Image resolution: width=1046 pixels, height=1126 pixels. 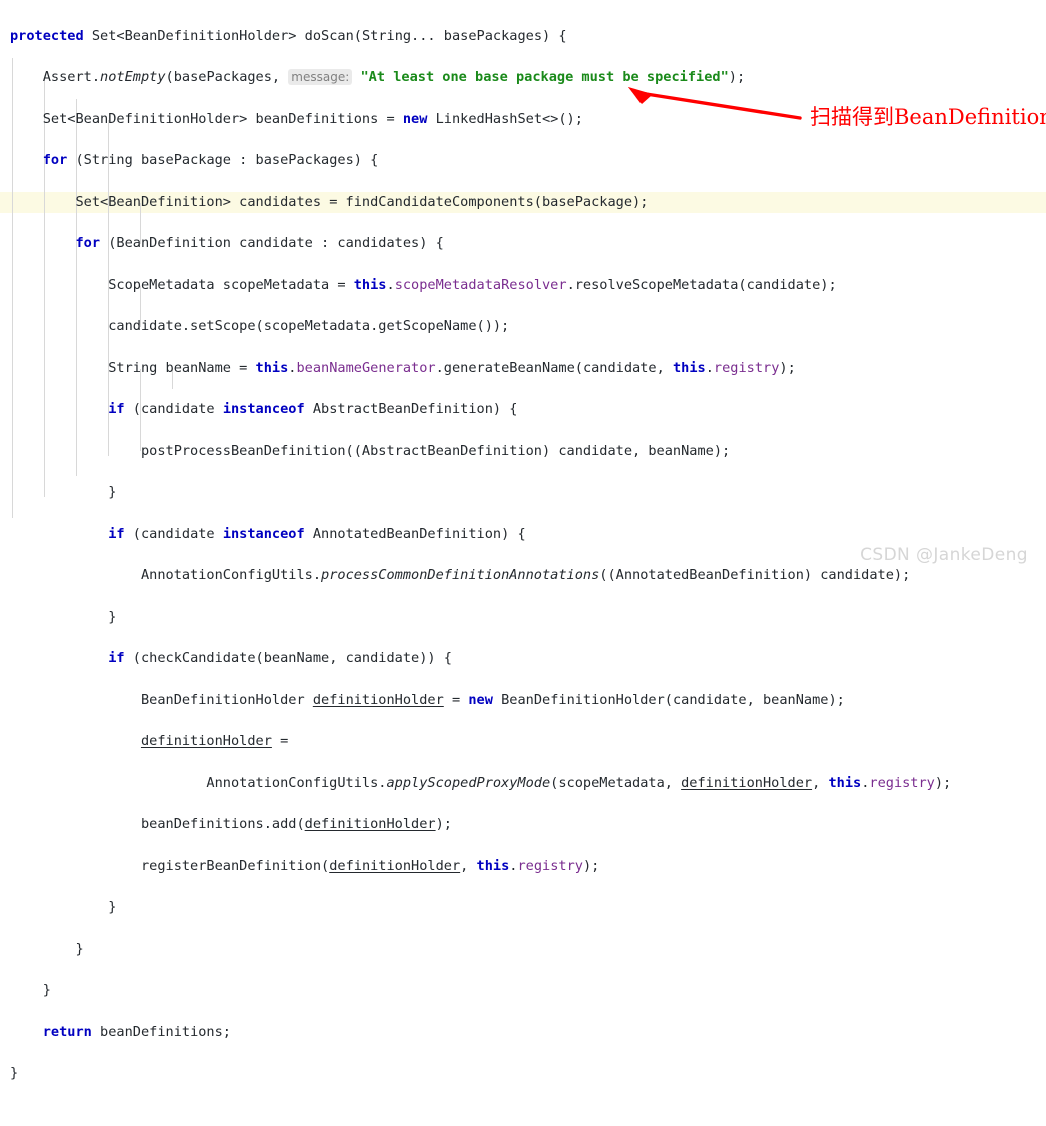 What do you see at coordinates (928, 117) in the screenshot?
I see `annotation-label: 扫描得到BeanDefinition` at bounding box center [928, 117].